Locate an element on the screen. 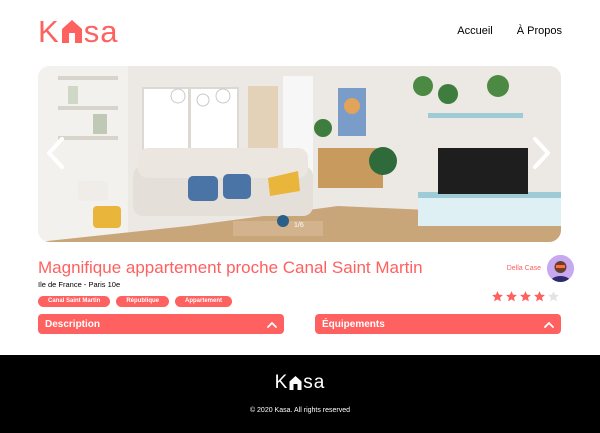 The width and height of the screenshot is (600, 433). description-collapse-label: Description is located at coordinates (73, 324).